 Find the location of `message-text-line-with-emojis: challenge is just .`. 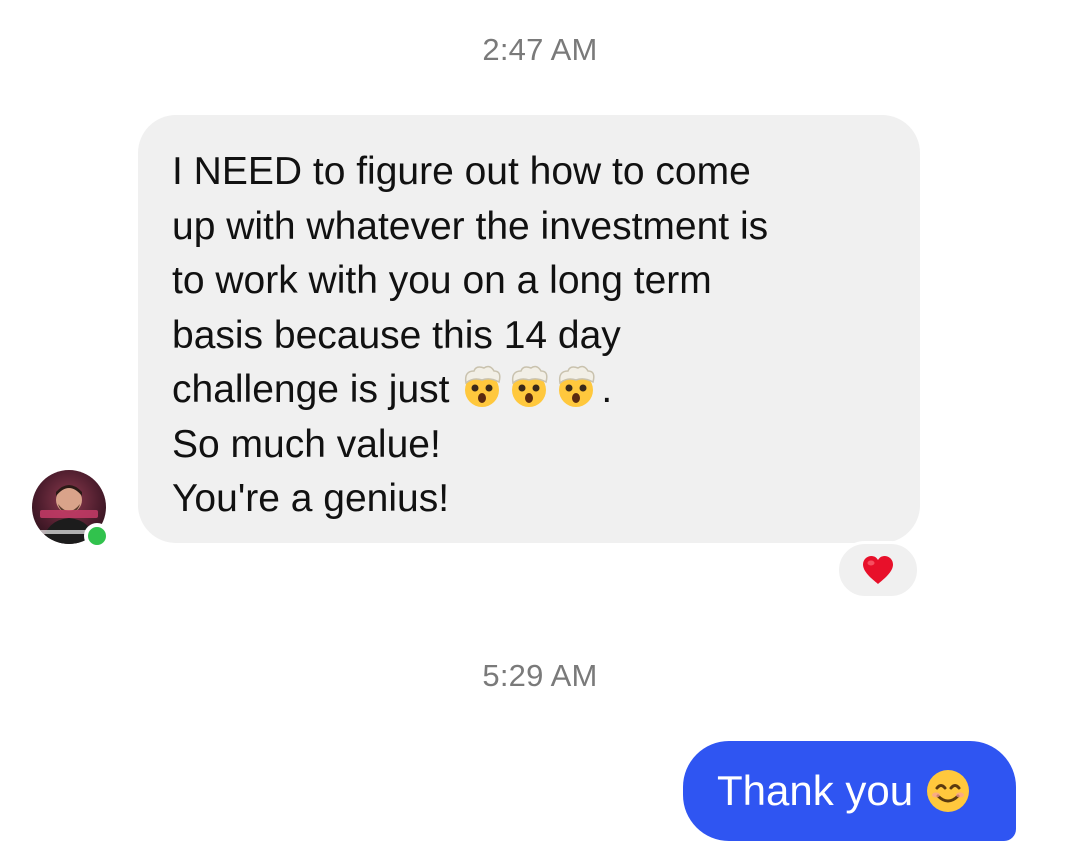

message-text-line-with-emojis: challenge is just . is located at coordinates (531, 390).